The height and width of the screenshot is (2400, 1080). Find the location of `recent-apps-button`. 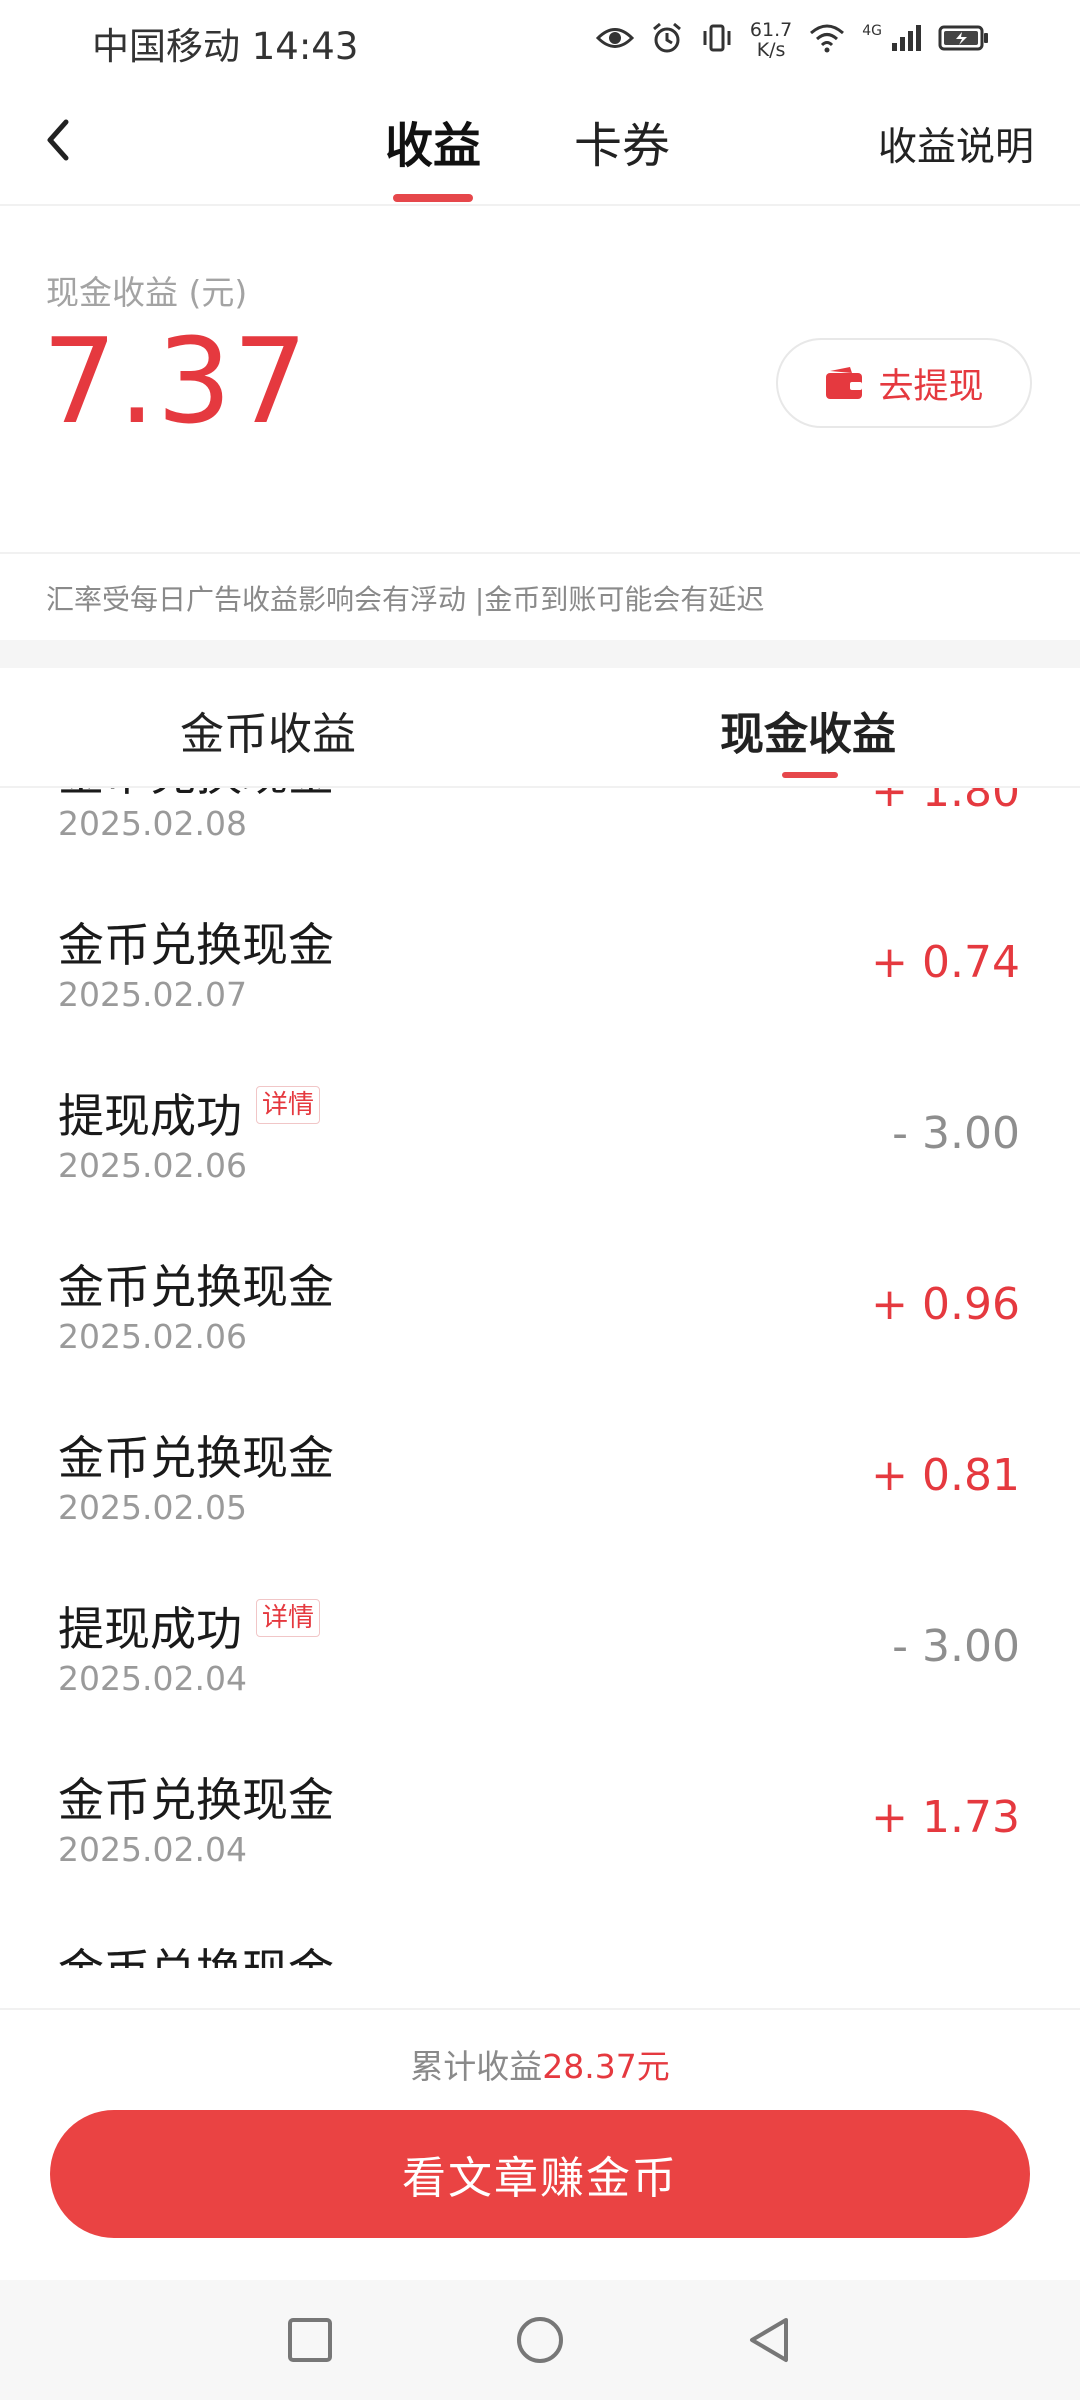

recent-apps-button is located at coordinates (310, 2340).